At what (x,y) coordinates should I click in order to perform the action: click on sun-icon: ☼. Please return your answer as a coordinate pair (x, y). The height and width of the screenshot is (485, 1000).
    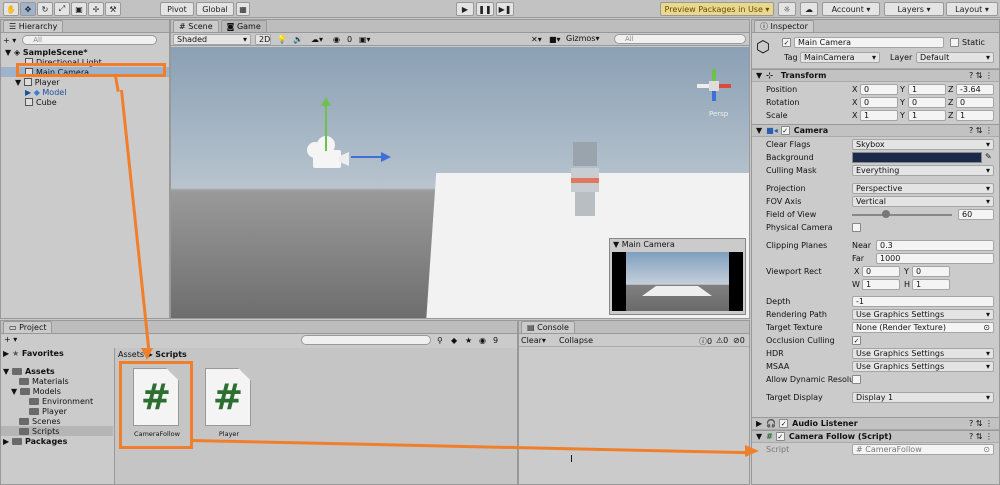
    Looking at the image, I should click on (787, 9).